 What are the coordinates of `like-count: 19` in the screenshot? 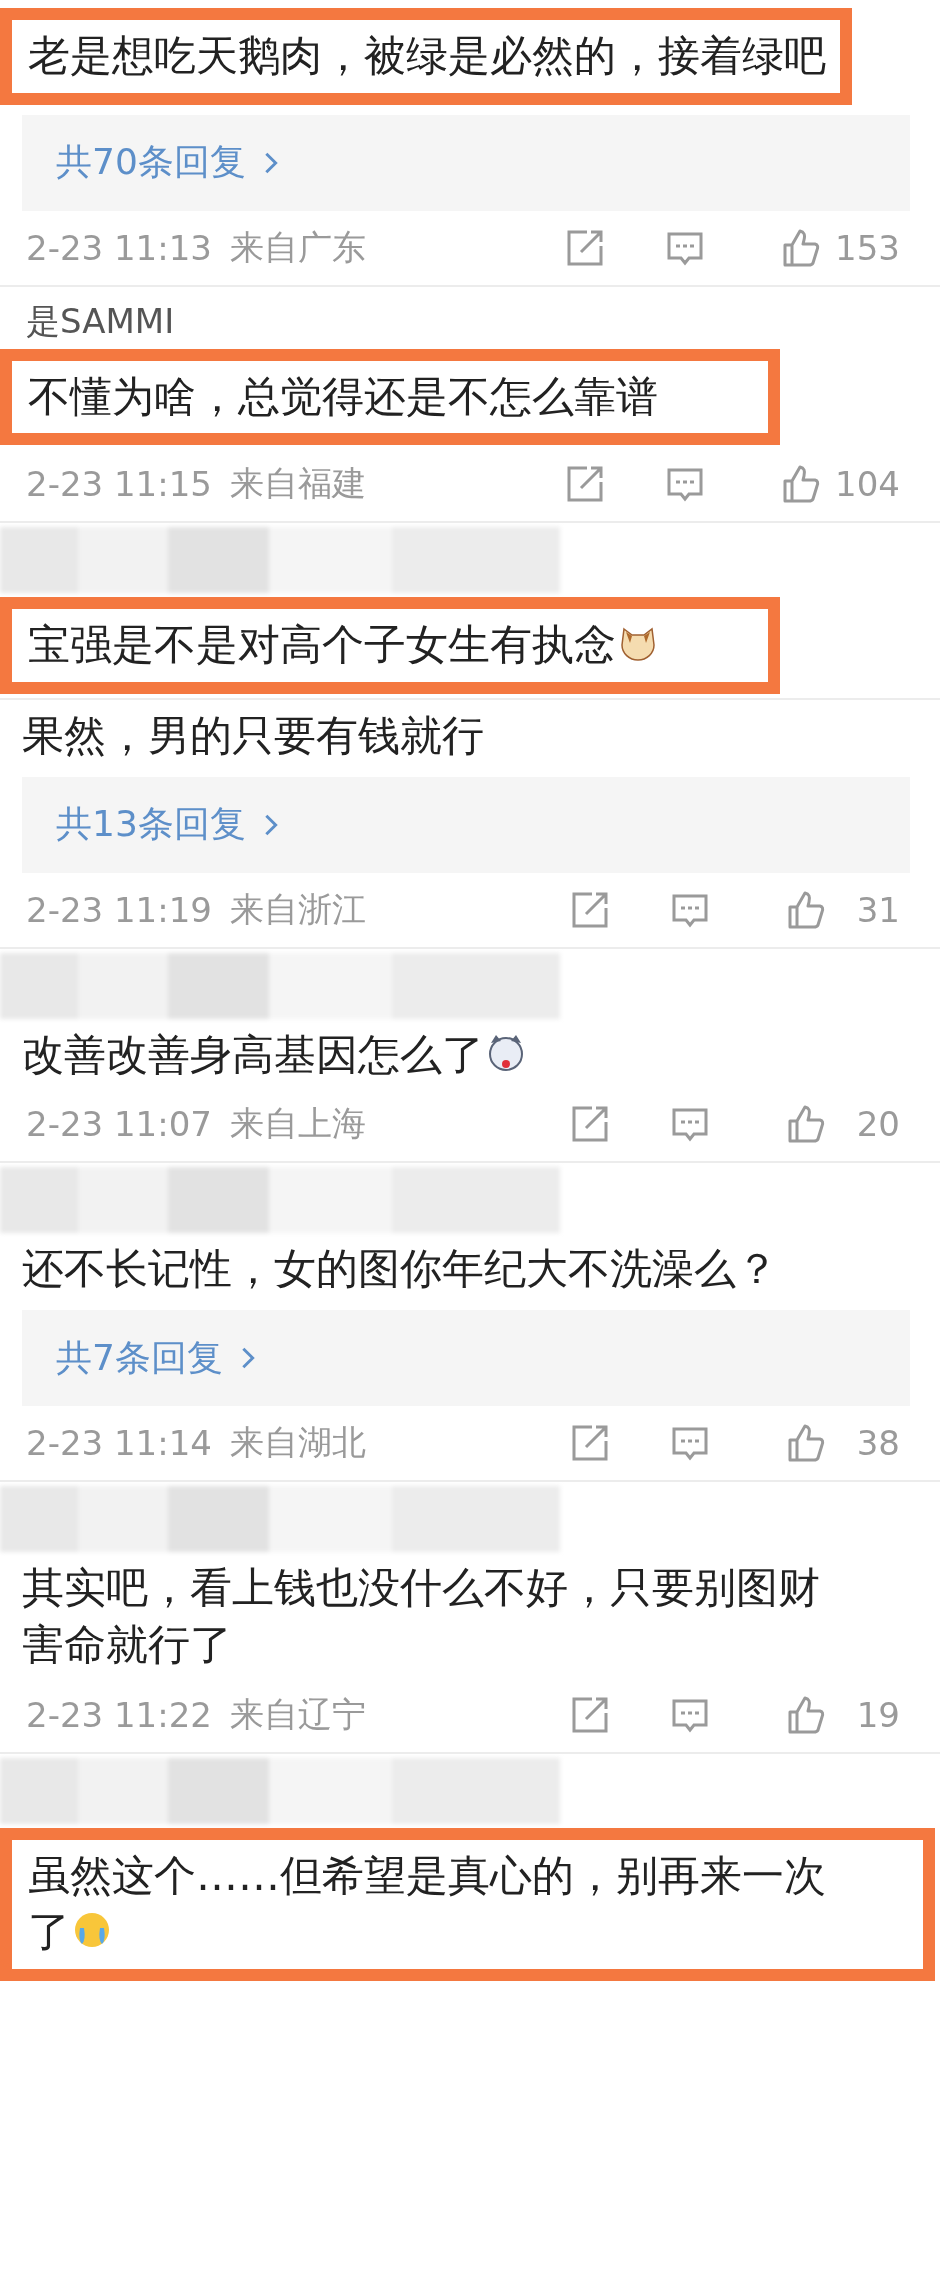 It's located at (877, 1714).